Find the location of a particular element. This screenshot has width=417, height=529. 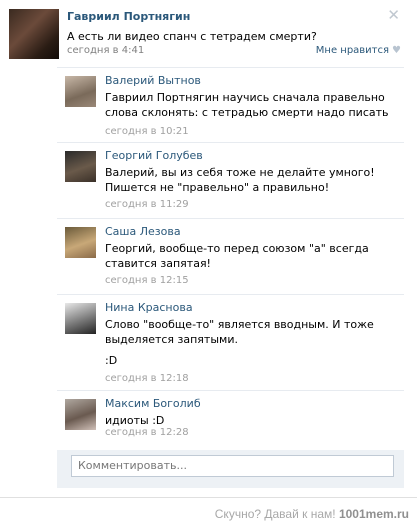

commenter-name: Нина Краснова is located at coordinates (149, 307).